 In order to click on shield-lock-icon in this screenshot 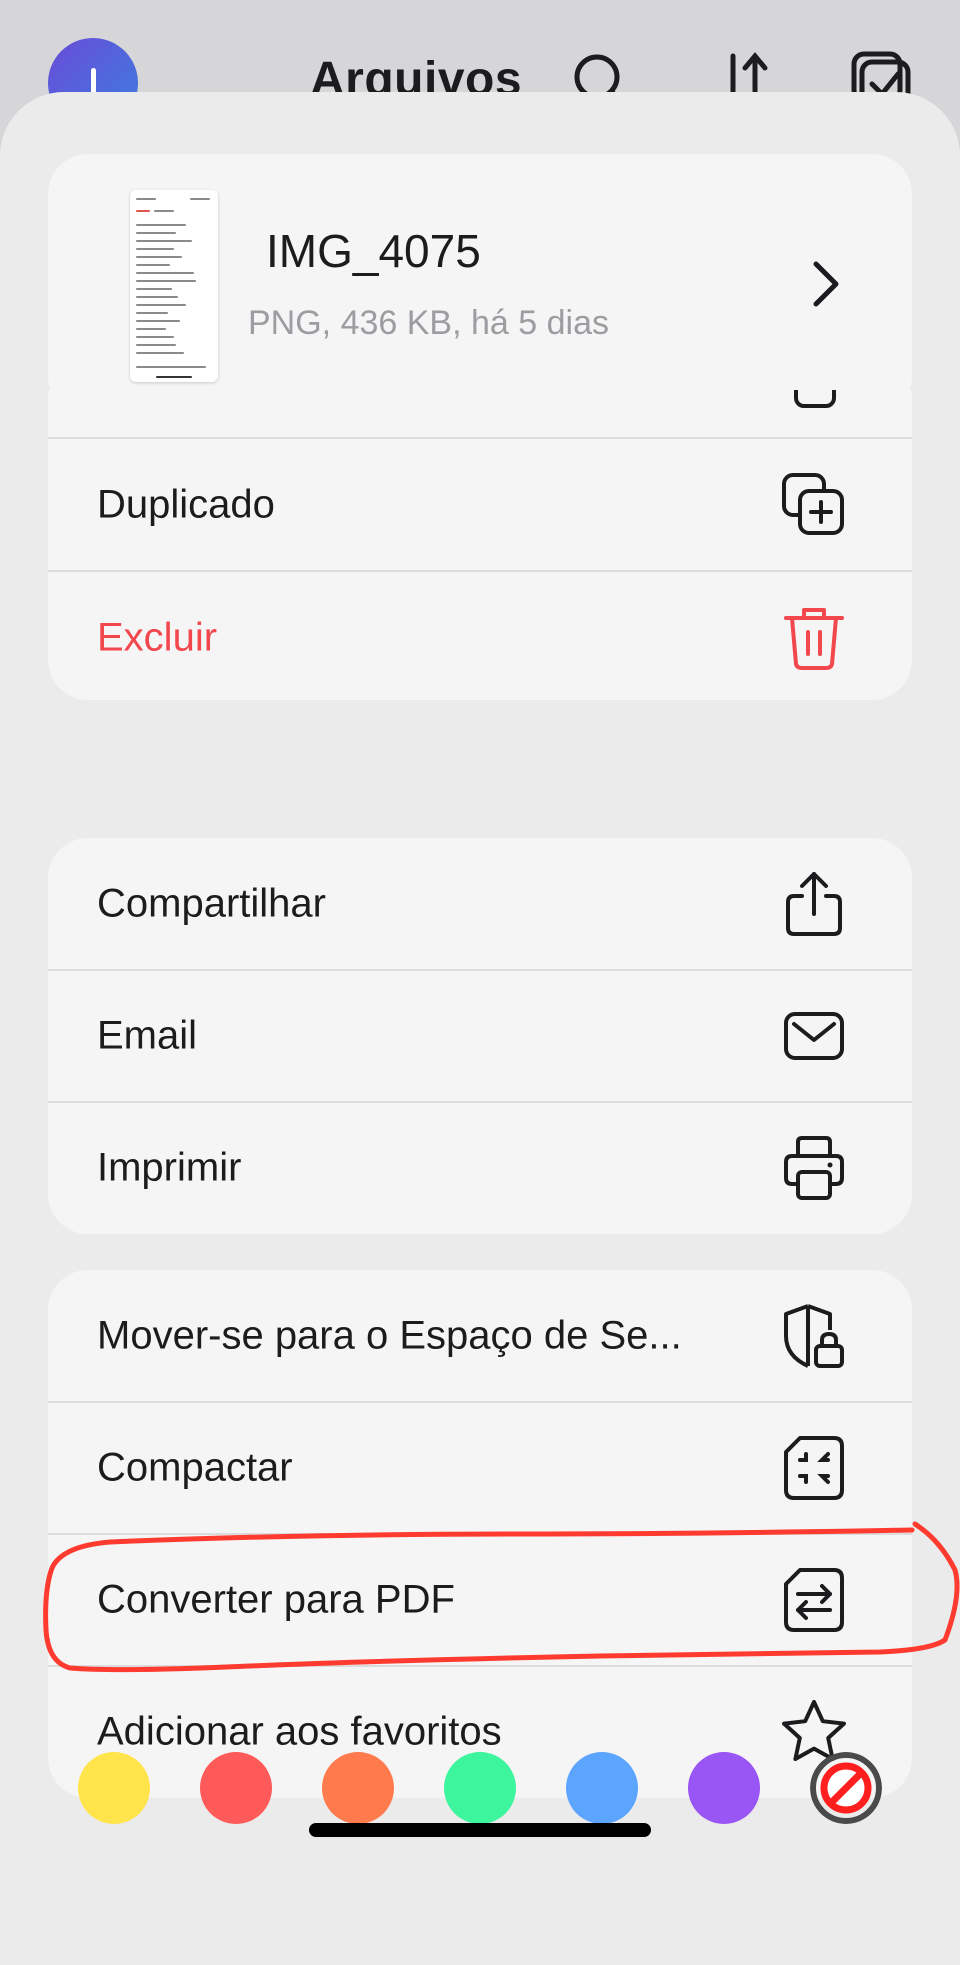, I will do `click(814, 1335)`.